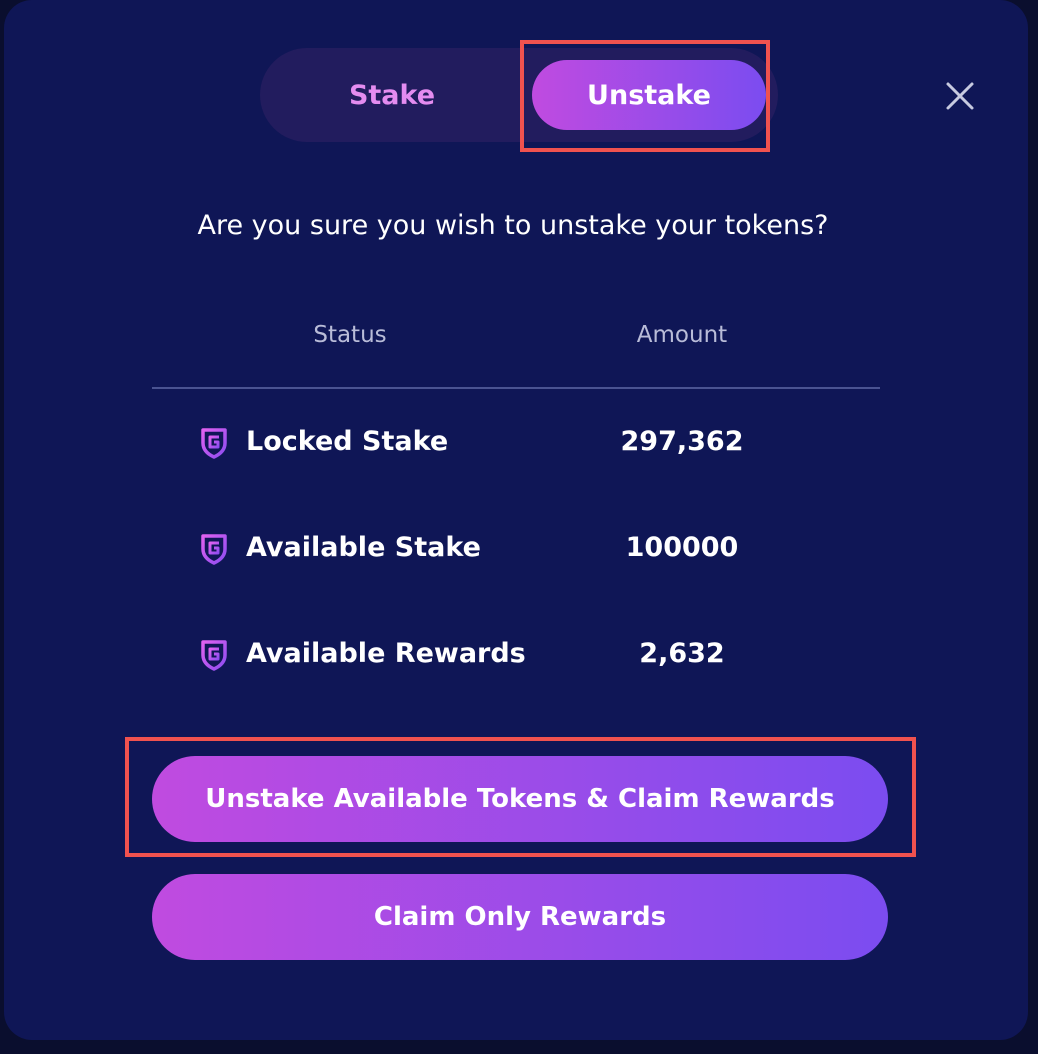 This screenshot has height=1054, width=1038. Describe the element at coordinates (682, 547) in the screenshot. I see `row-amount: 100000` at that location.